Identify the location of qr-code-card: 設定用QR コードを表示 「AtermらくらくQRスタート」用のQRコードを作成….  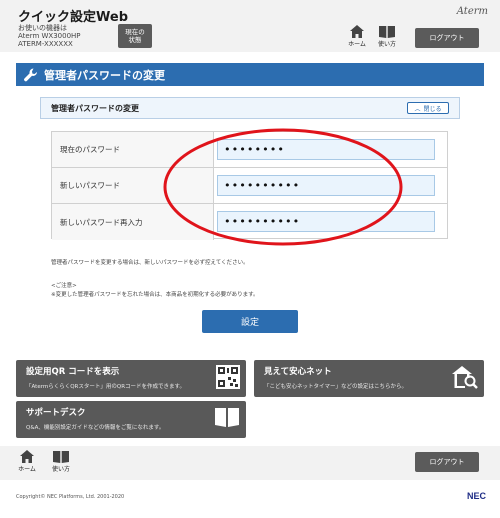
(131, 378).